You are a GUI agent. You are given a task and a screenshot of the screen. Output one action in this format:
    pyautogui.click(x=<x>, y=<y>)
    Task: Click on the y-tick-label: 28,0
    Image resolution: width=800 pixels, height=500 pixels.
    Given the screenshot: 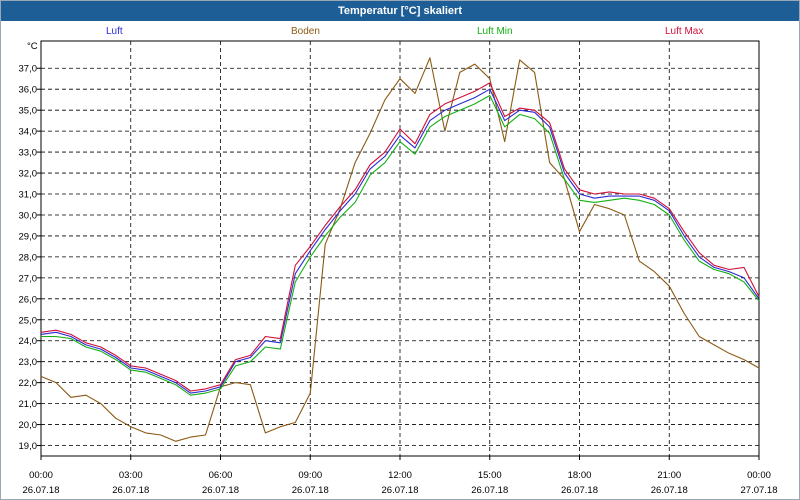 What is the action you would take?
    pyautogui.click(x=28, y=257)
    